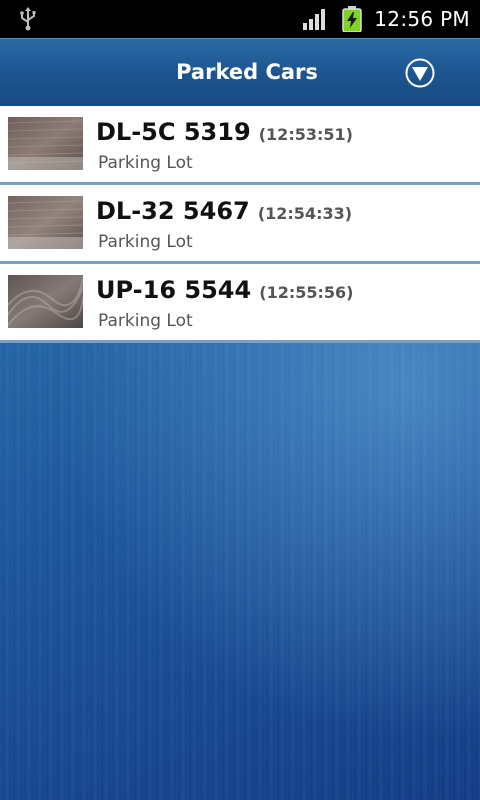 The image size is (480, 800). I want to click on plate-number: DL-5C 5319, so click(173, 132).